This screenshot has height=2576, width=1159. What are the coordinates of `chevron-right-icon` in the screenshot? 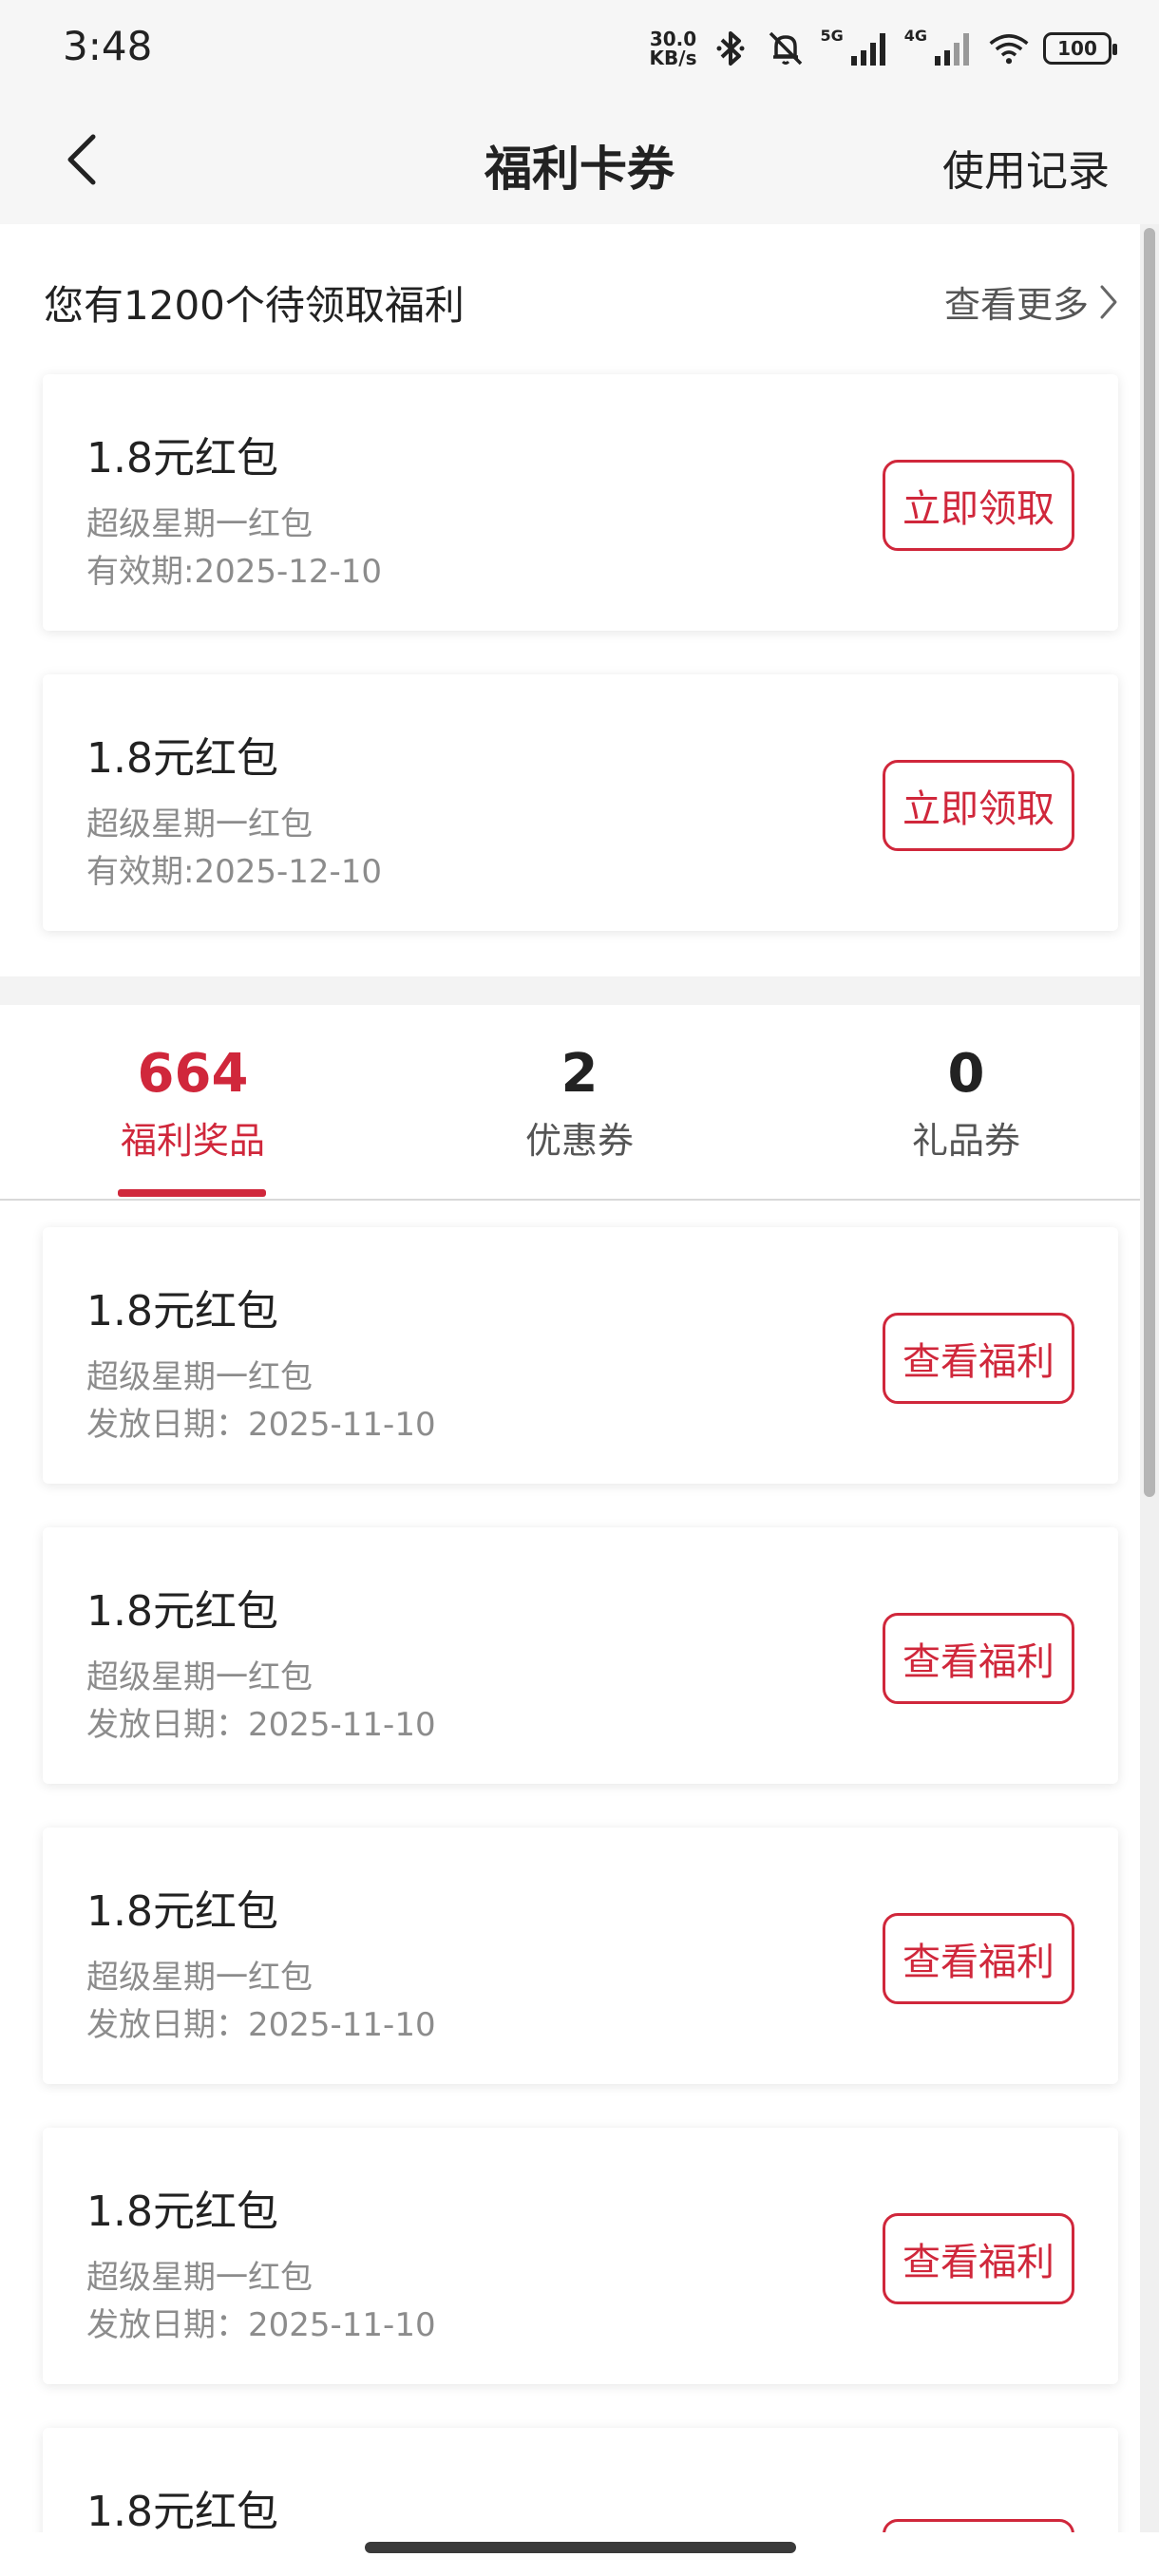 It's located at (1108, 301).